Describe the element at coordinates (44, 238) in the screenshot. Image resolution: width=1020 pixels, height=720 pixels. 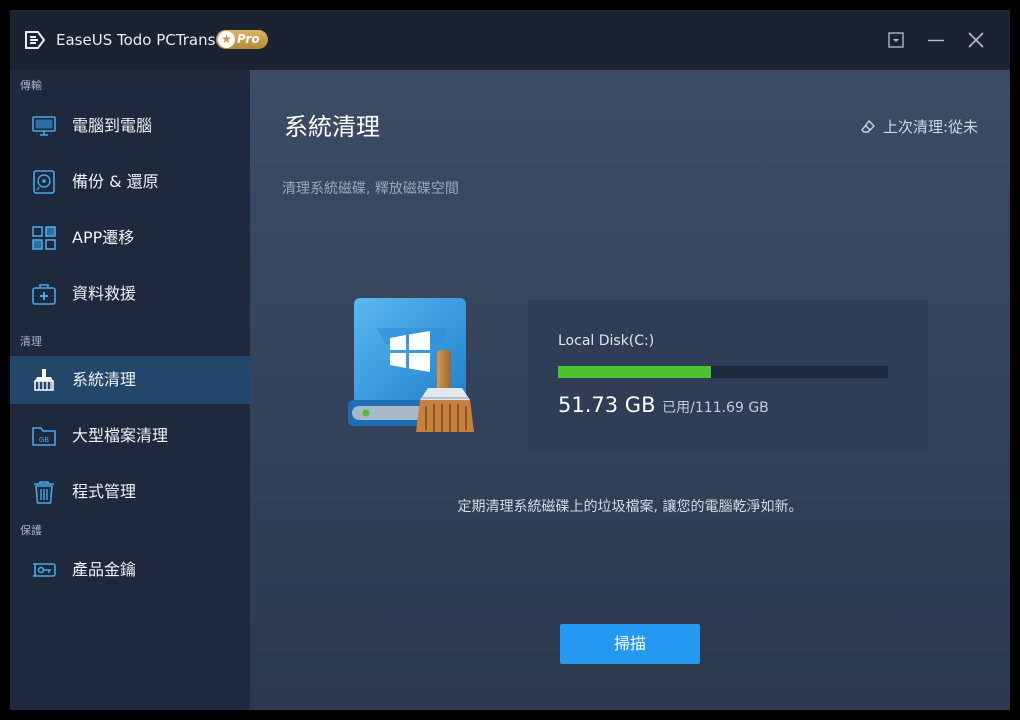
I see `apps-grid-icon` at that location.